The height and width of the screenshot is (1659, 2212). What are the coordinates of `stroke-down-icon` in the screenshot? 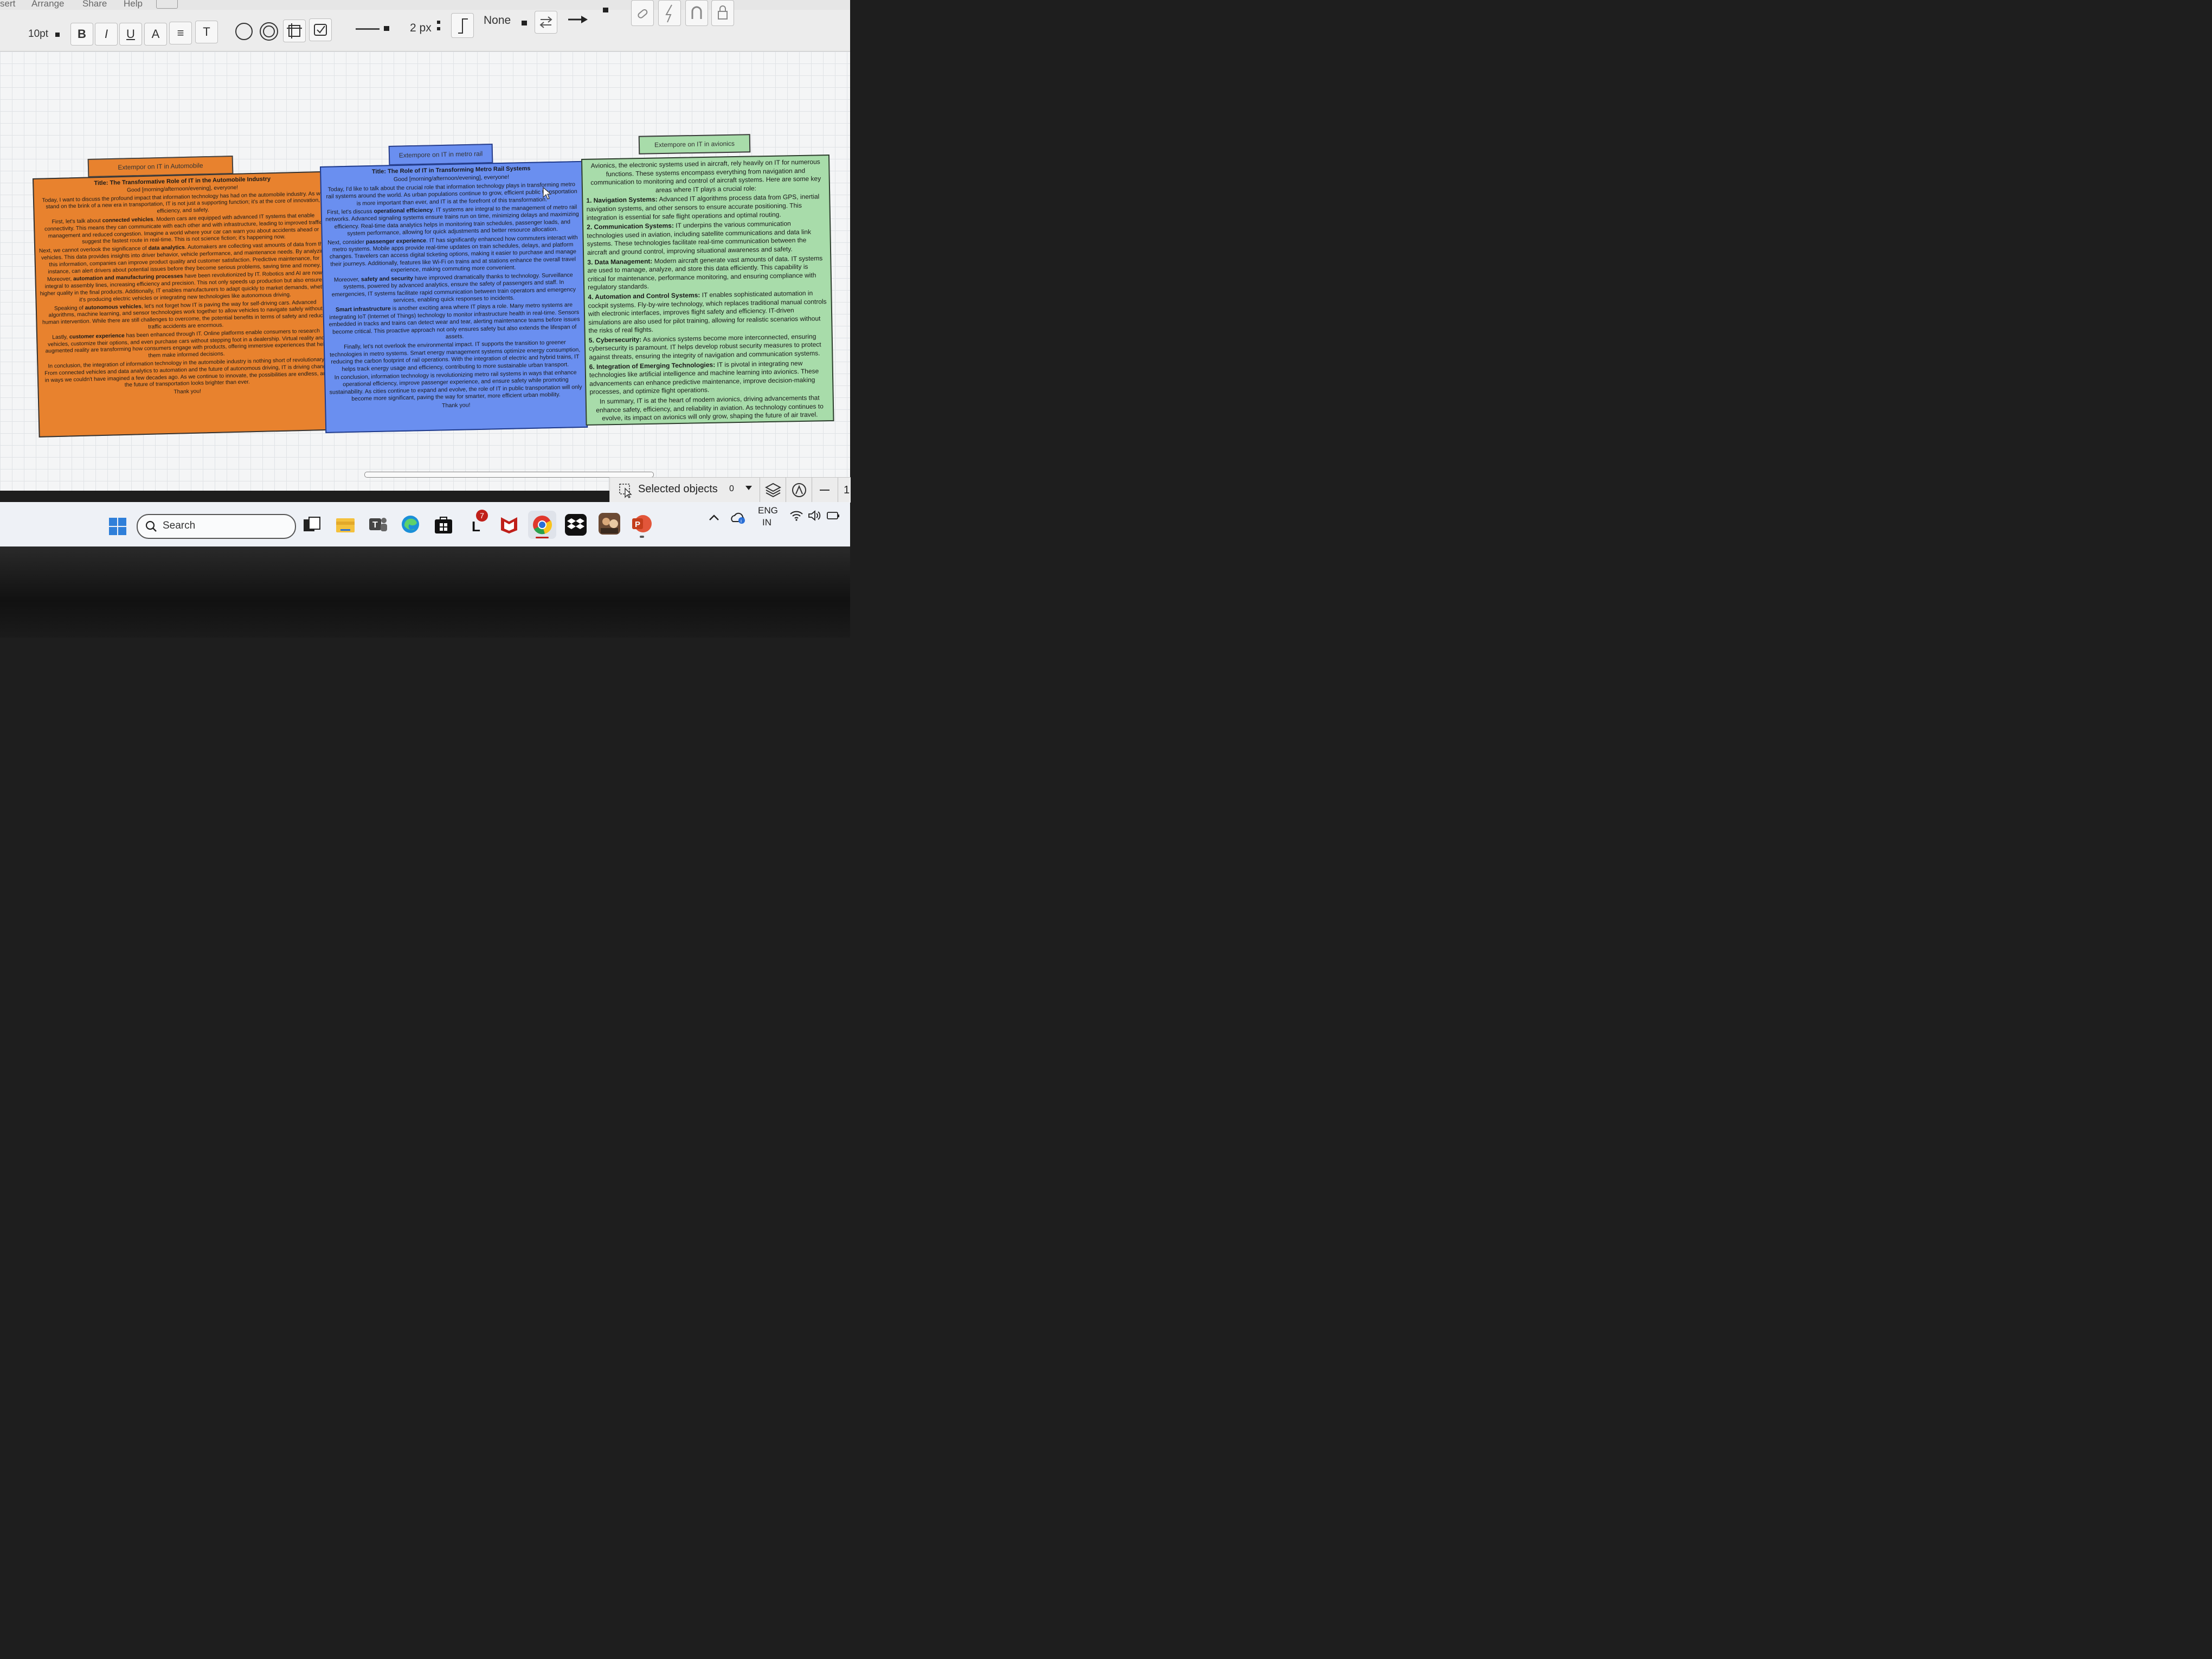 It's located at (438, 28).